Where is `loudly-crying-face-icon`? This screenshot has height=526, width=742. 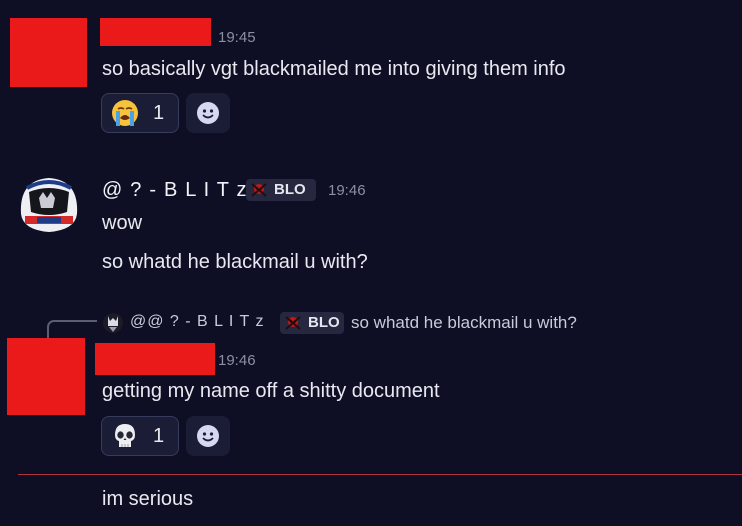
loudly-crying-face-icon is located at coordinates (125, 113).